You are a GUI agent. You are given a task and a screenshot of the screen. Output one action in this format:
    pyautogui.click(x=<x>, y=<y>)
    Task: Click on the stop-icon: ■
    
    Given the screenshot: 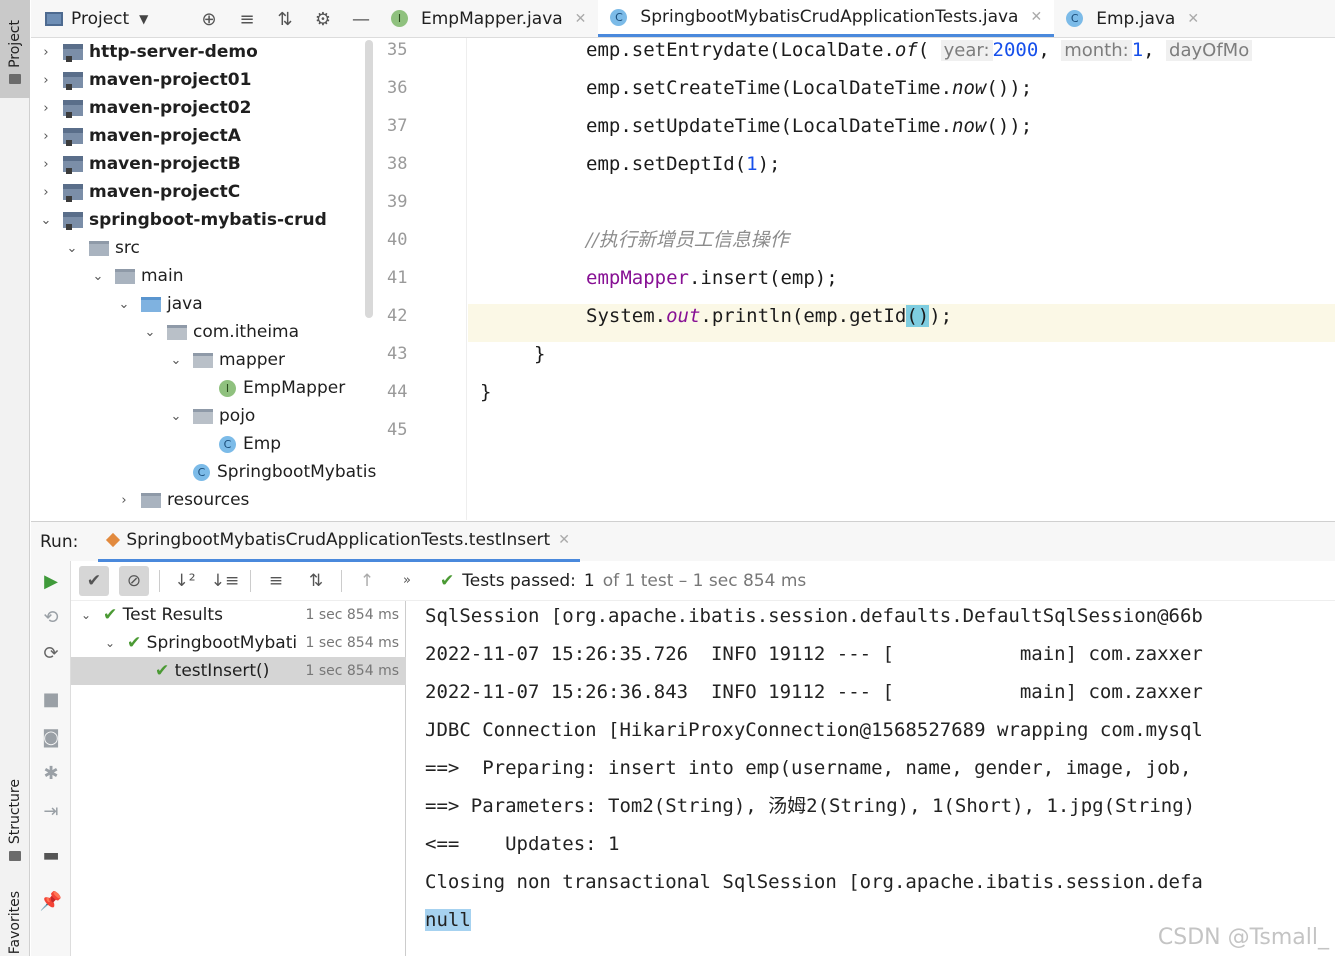 What is the action you would take?
    pyautogui.click(x=51, y=699)
    